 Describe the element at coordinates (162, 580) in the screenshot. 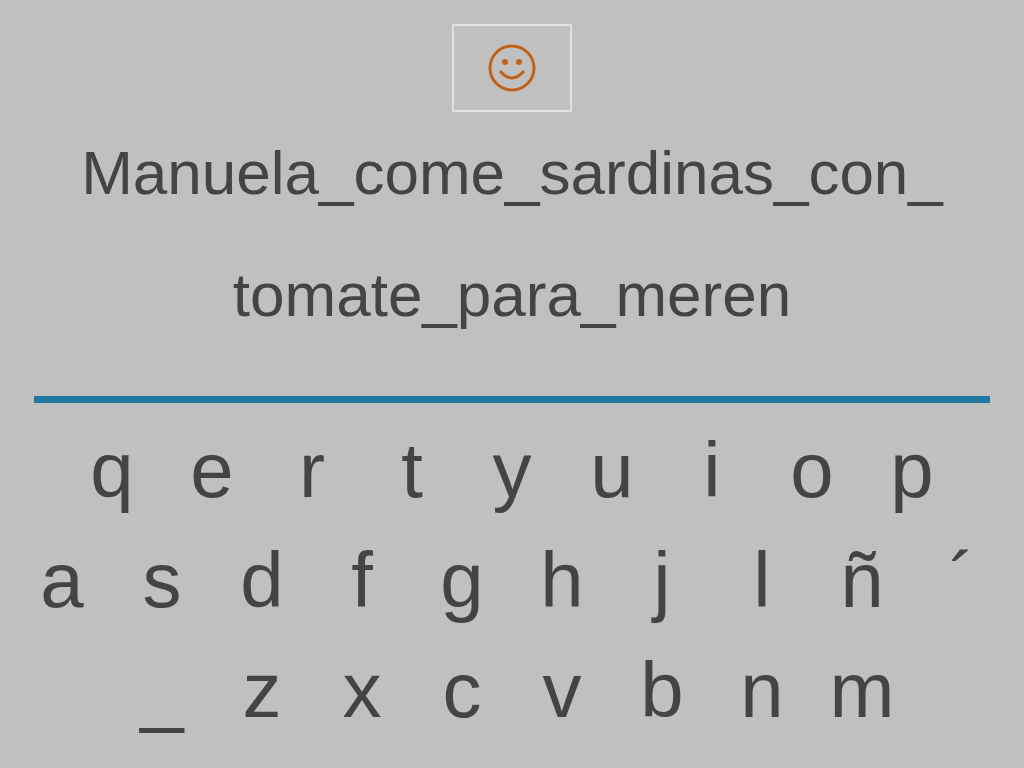

I see `letter-key: s` at that location.